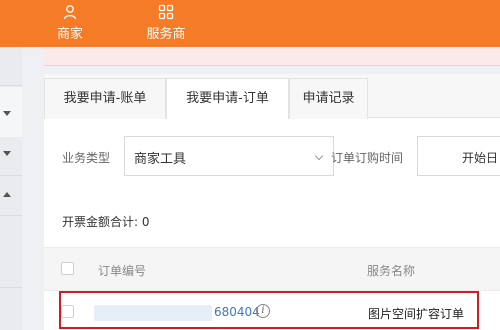  What do you see at coordinates (166, 12) in the screenshot?
I see `grid-icon` at bounding box center [166, 12].